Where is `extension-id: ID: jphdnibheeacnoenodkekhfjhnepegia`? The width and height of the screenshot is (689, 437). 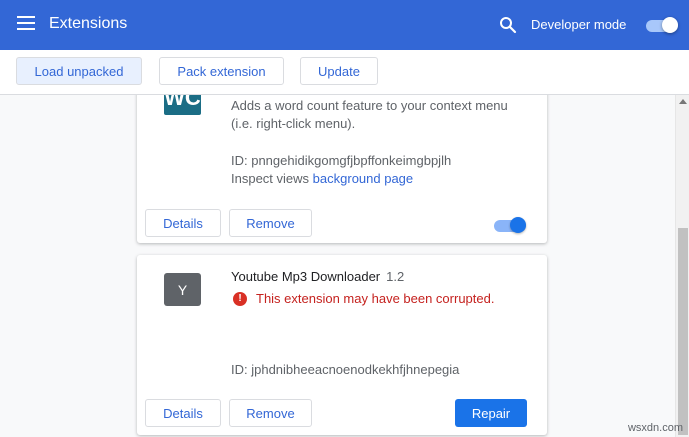 extension-id: ID: jphdnibheeacnoenodkekhfjhnepegia is located at coordinates (345, 369).